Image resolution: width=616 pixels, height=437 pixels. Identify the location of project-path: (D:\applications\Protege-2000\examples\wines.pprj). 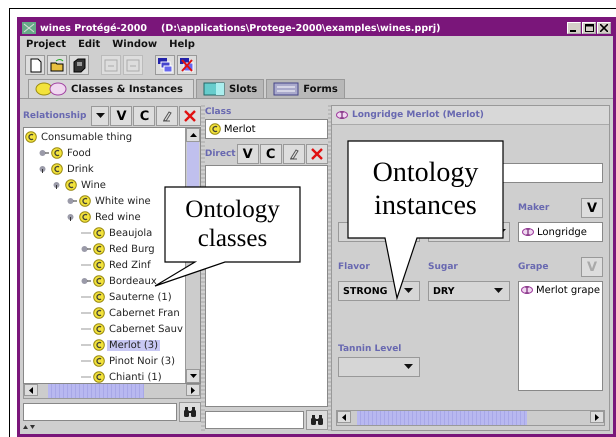
(300, 28).